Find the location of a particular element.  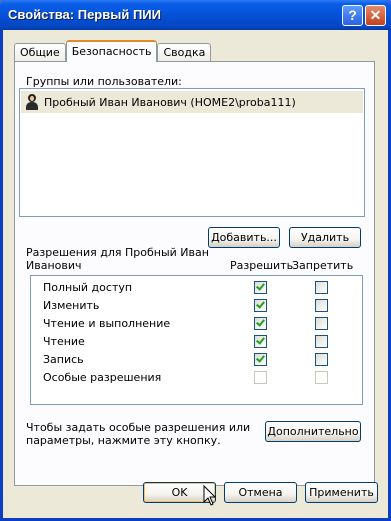

permission-name: Чтение и выполнение is located at coordinates (107, 323).